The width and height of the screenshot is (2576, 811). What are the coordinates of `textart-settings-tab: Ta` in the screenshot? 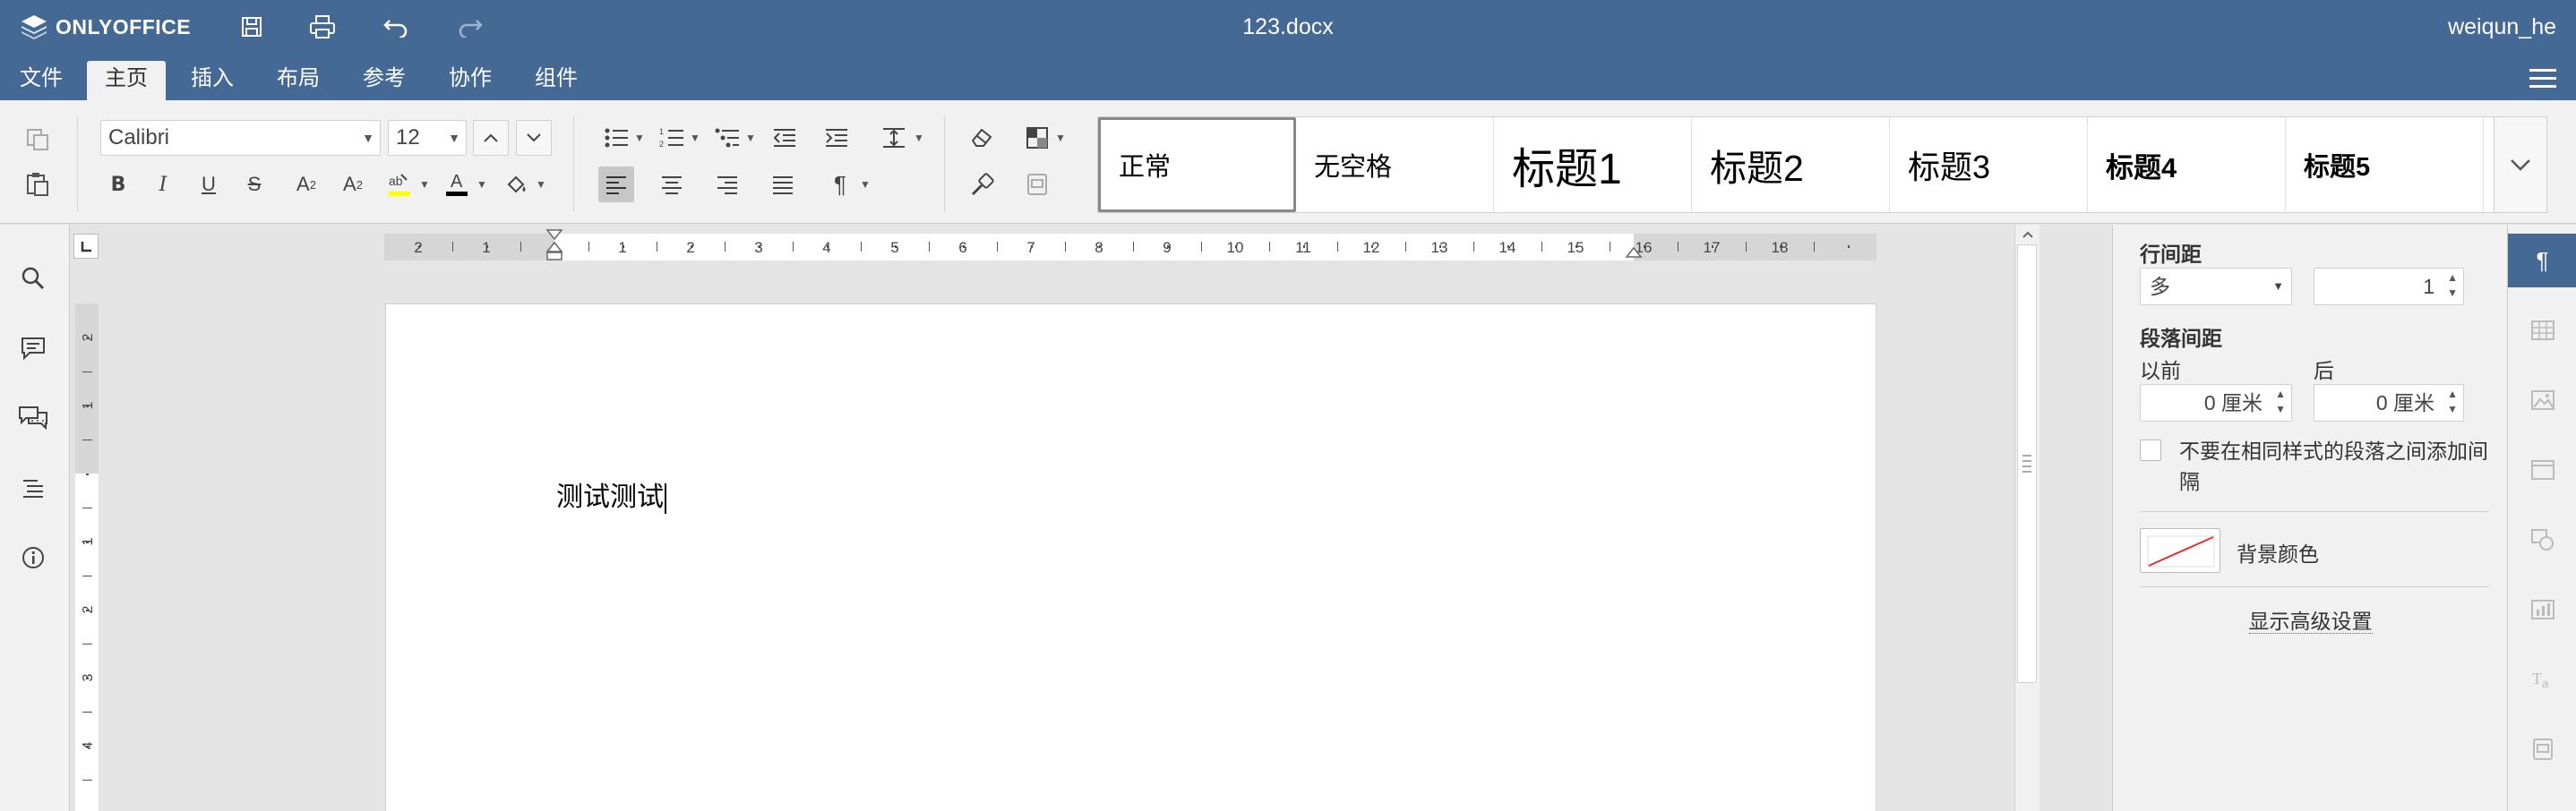 It's located at (2542, 679).